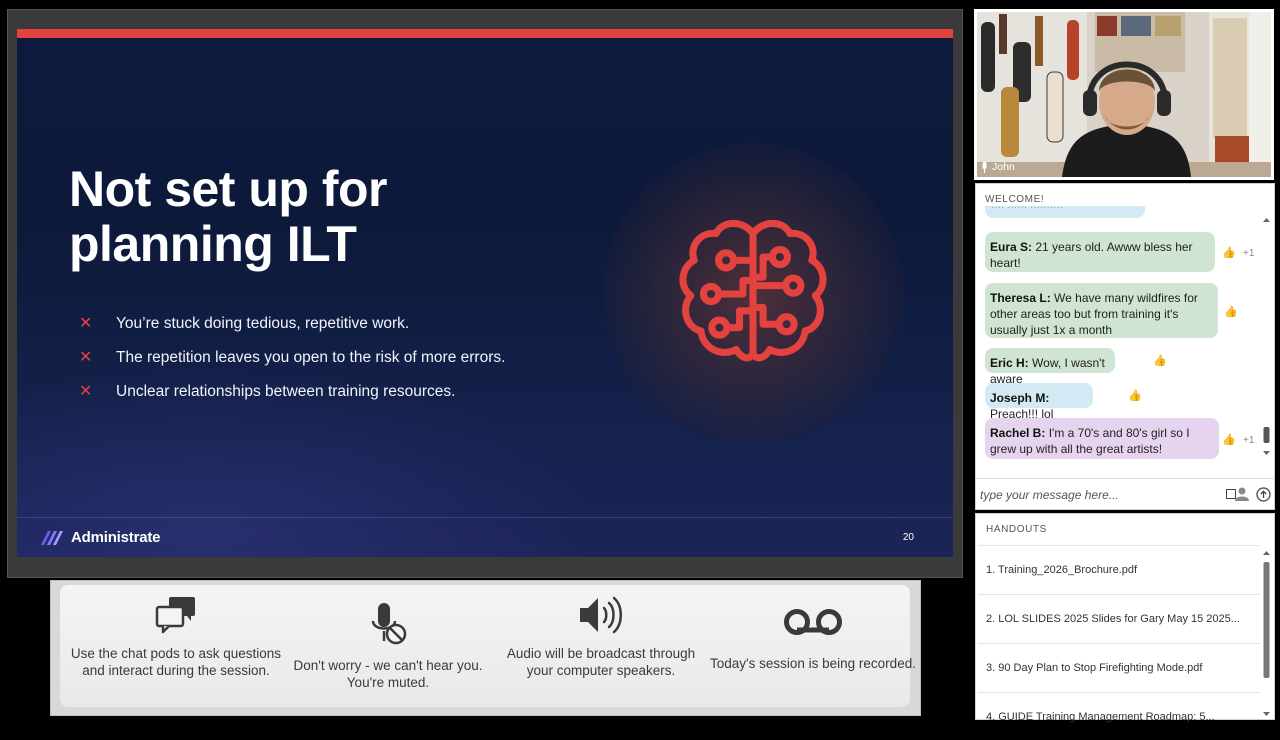 Image resolution: width=1280 pixels, height=740 pixels. I want to click on webcam-scene-image, so click(1124, 94).